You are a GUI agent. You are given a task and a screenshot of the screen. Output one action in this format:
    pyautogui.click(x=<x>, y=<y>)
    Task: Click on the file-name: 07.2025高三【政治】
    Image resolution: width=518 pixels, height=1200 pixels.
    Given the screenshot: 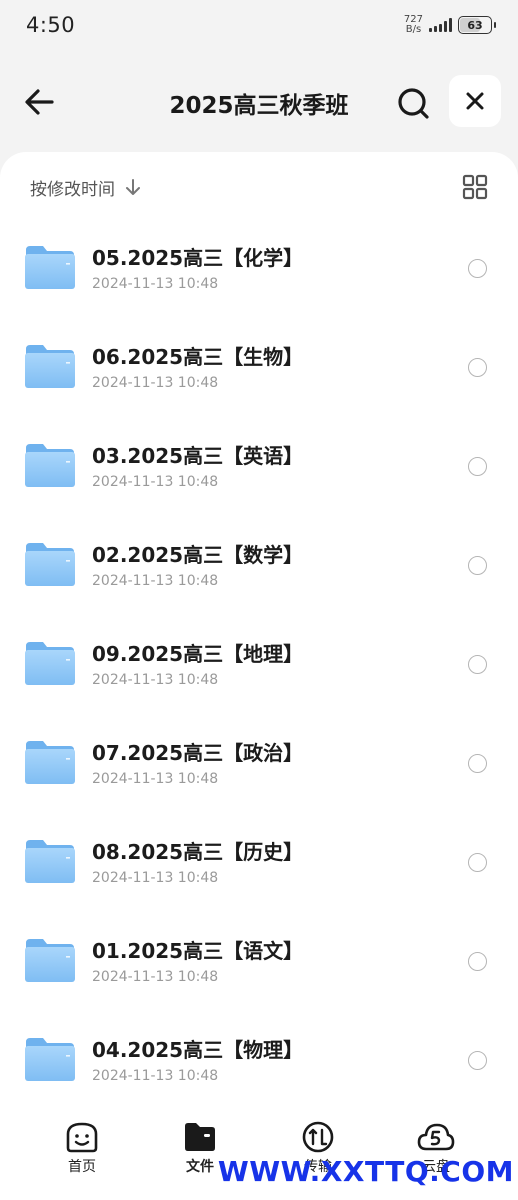 What is the action you would take?
    pyautogui.click(x=198, y=753)
    